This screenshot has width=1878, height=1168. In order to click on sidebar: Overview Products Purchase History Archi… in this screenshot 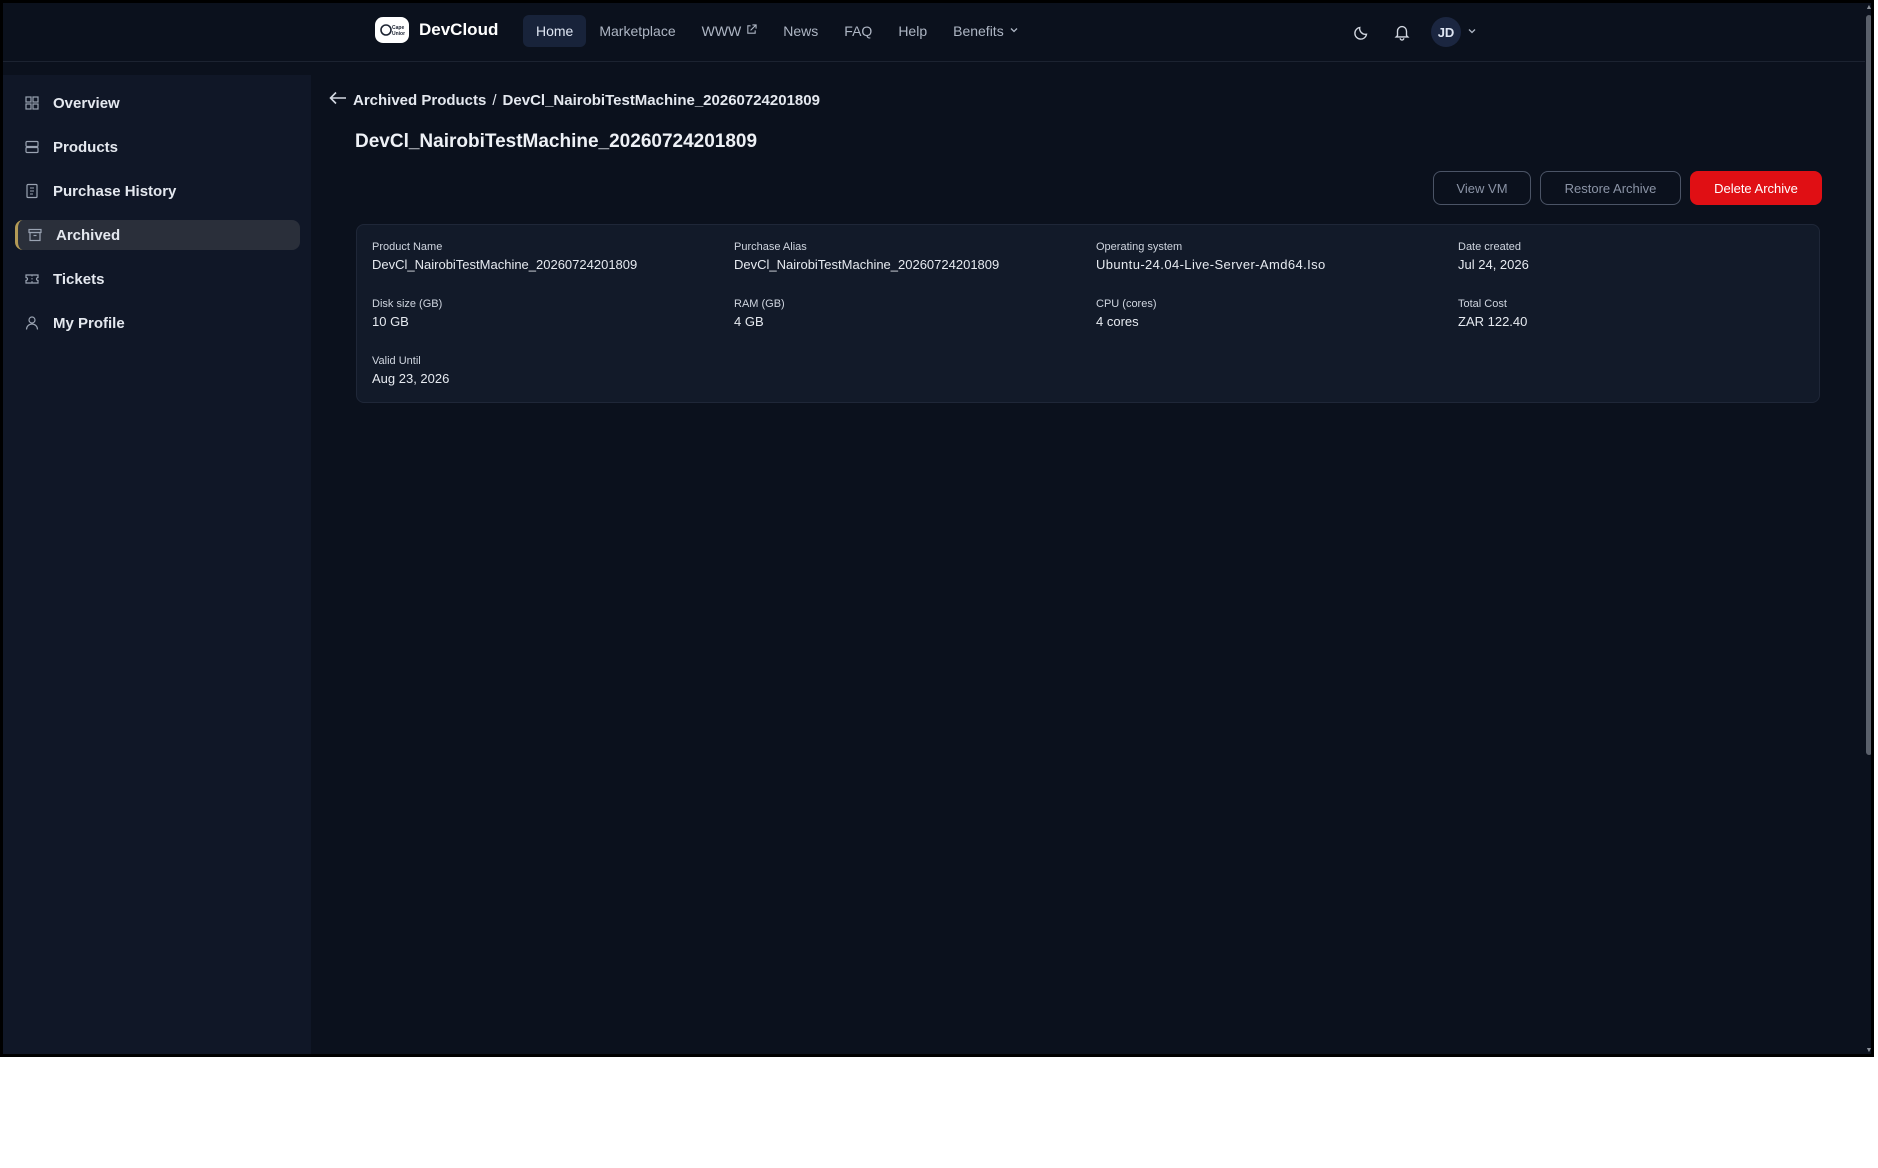, I will do `click(157, 564)`.